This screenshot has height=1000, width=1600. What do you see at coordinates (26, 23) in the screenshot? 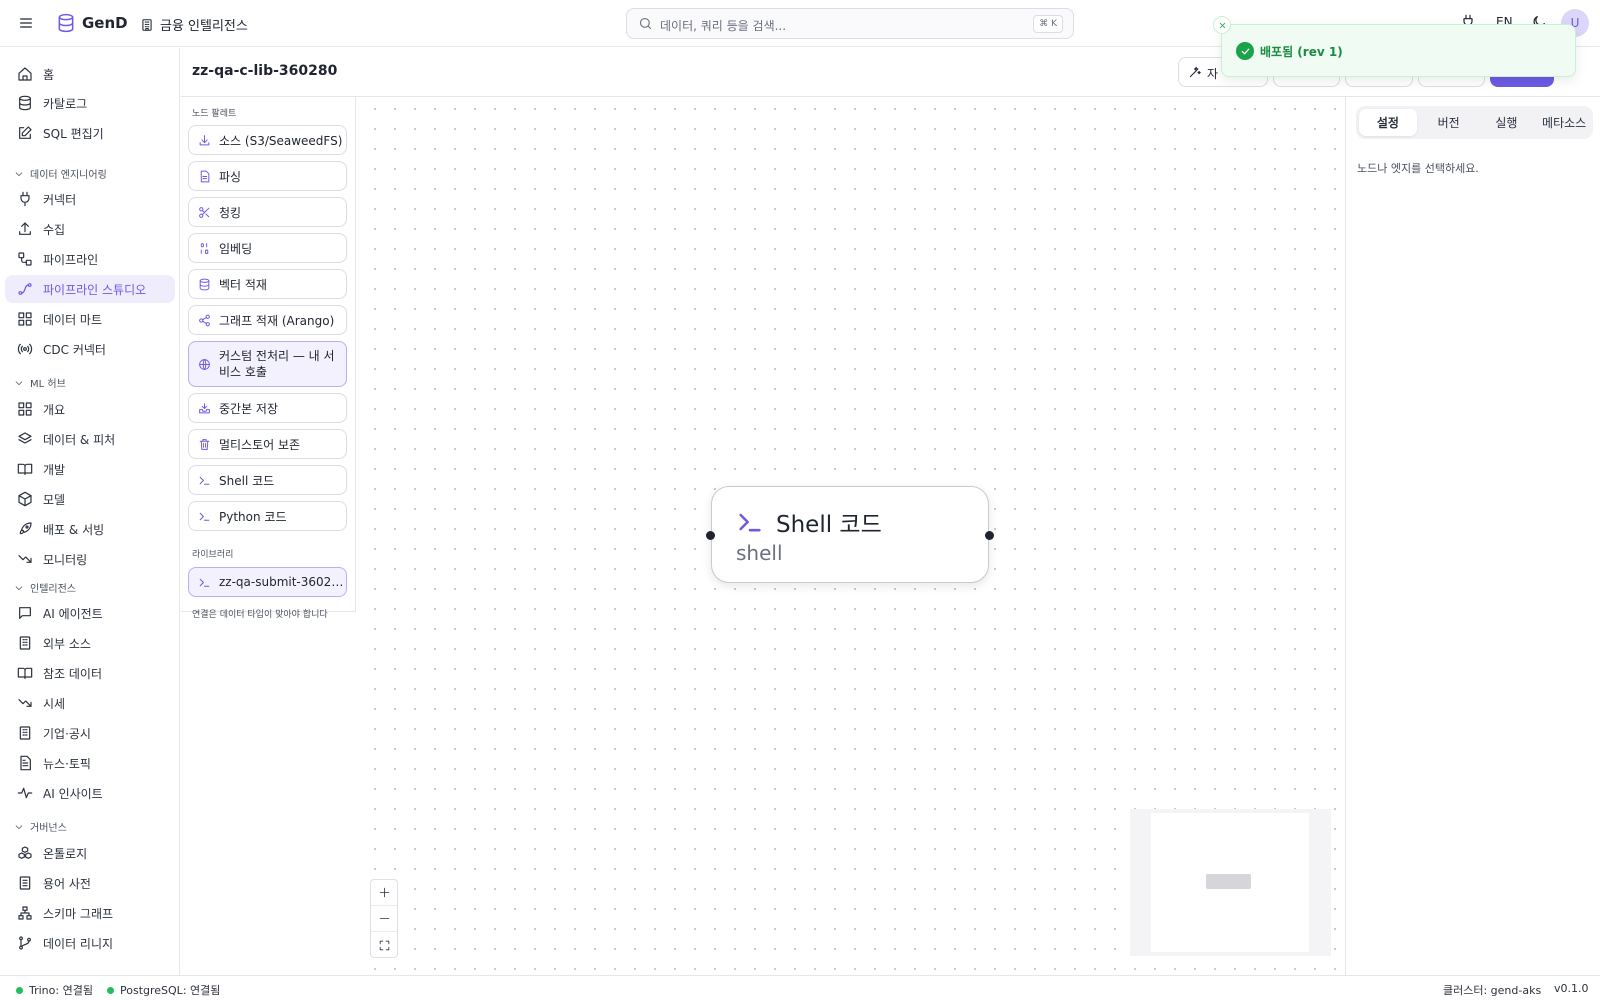
I see `menu-icon` at bounding box center [26, 23].